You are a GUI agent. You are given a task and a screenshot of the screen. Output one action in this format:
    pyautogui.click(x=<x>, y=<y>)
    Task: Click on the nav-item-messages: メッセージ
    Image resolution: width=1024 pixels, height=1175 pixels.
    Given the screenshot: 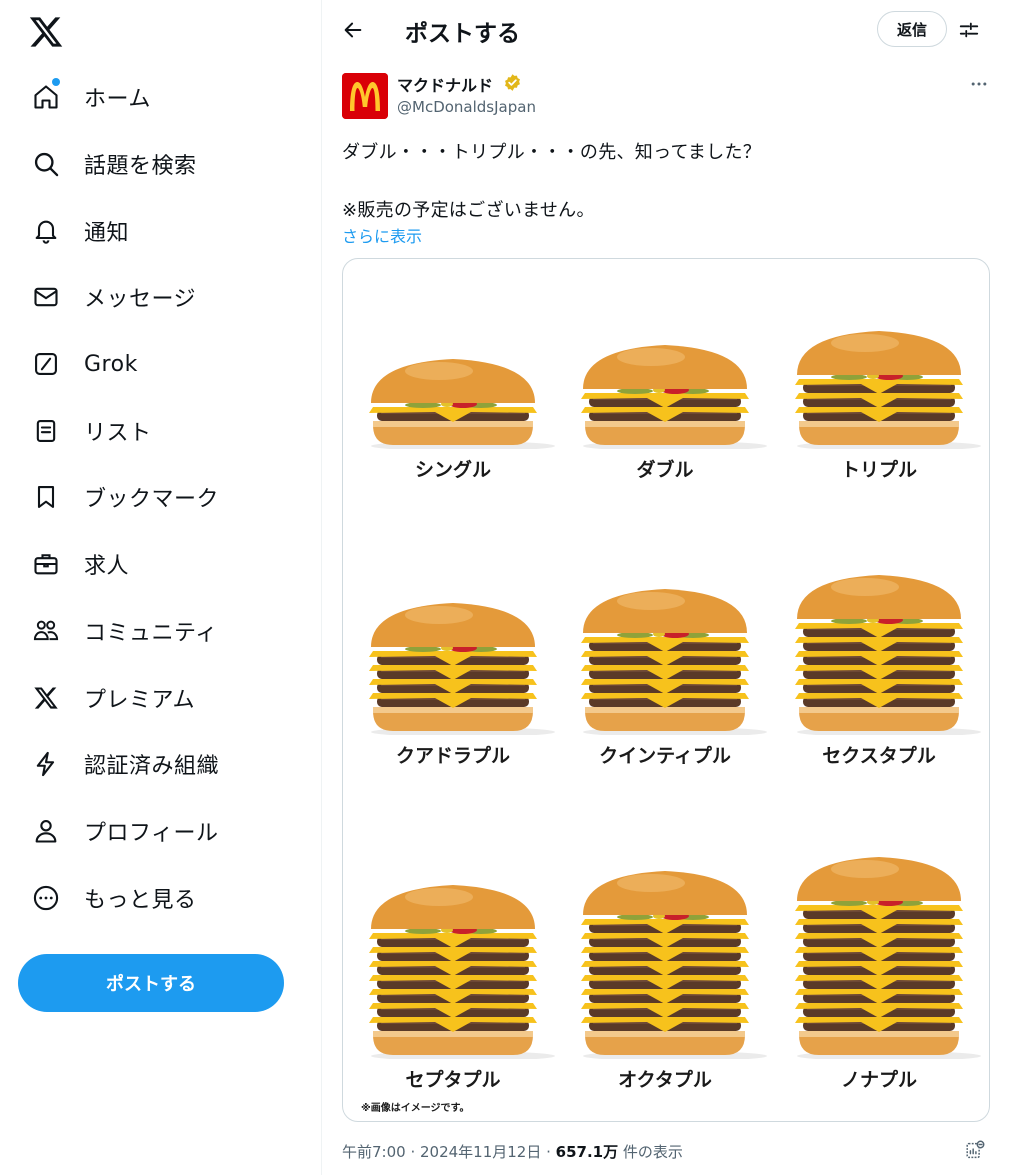 What is the action you would take?
    pyautogui.click(x=161, y=297)
    